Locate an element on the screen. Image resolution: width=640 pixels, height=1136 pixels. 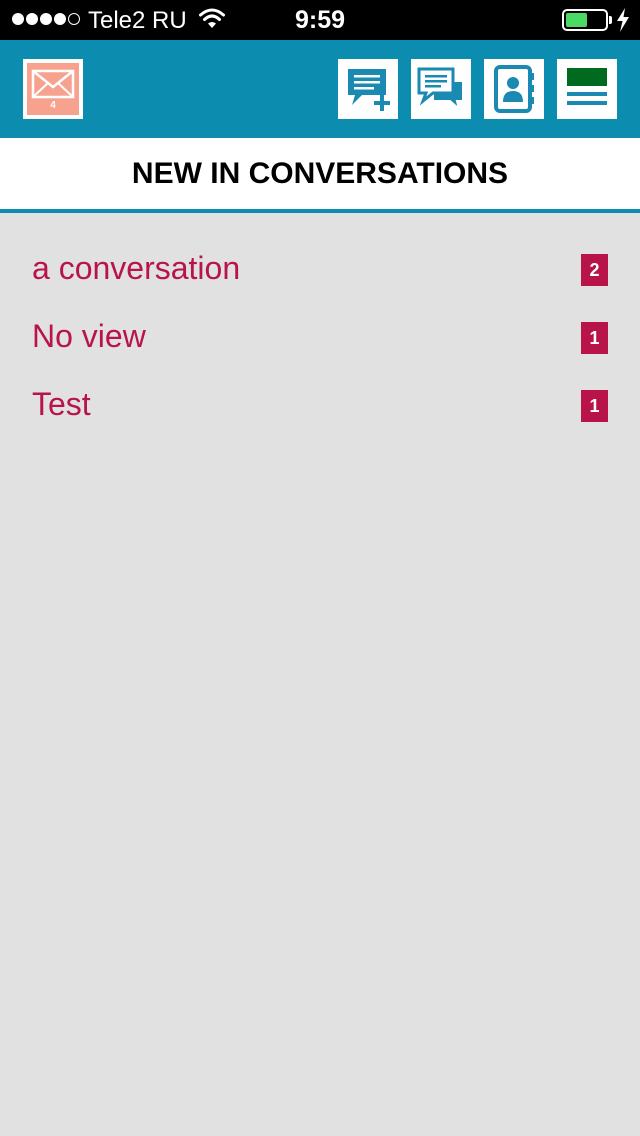
mail-icon: 4 is located at coordinates (53, 89).